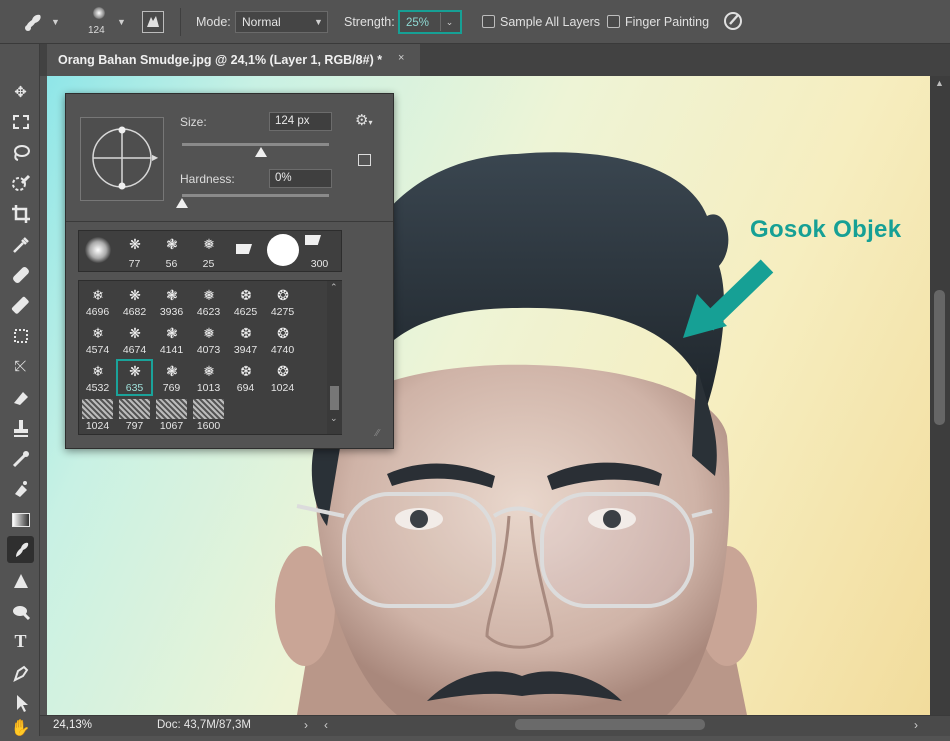 This screenshot has height=741, width=950. Describe the element at coordinates (171, 251) in the screenshot. I see `recent-brush-item: ❃ 56` at that location.